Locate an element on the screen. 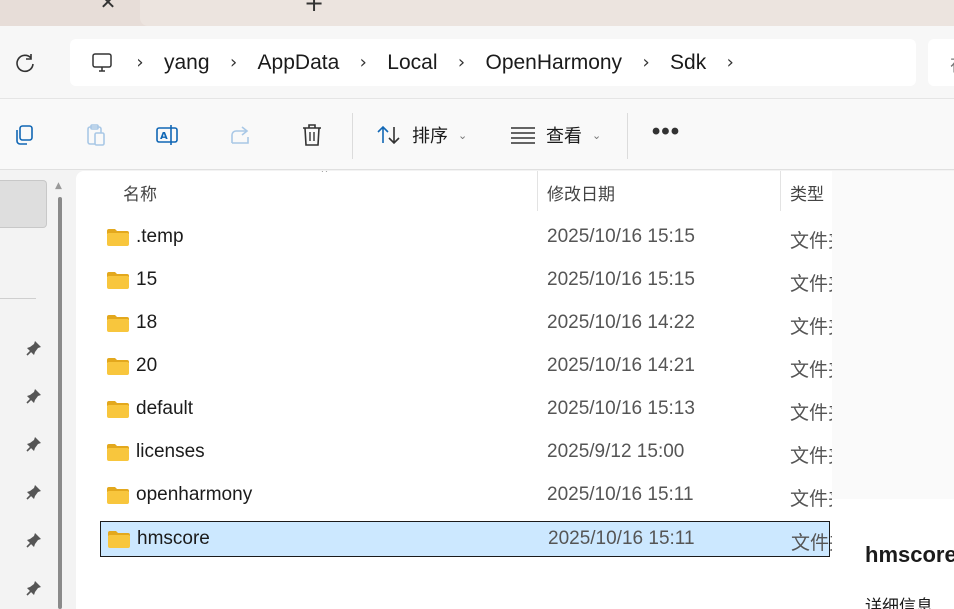  chevron-down-icon: ⌄ is located at coordinates (463, 135).